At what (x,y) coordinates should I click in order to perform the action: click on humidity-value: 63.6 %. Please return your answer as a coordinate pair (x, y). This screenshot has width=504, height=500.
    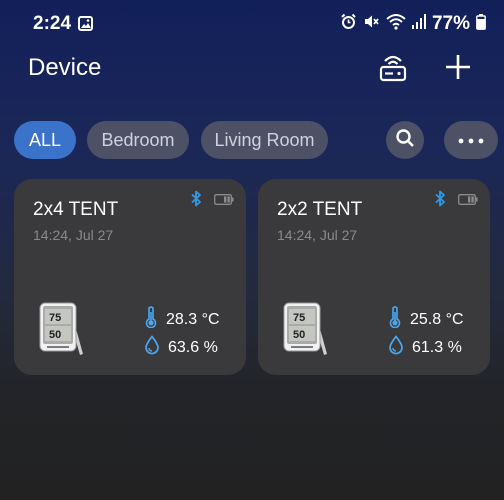
    Looking at the image, I should click on (193, 347).